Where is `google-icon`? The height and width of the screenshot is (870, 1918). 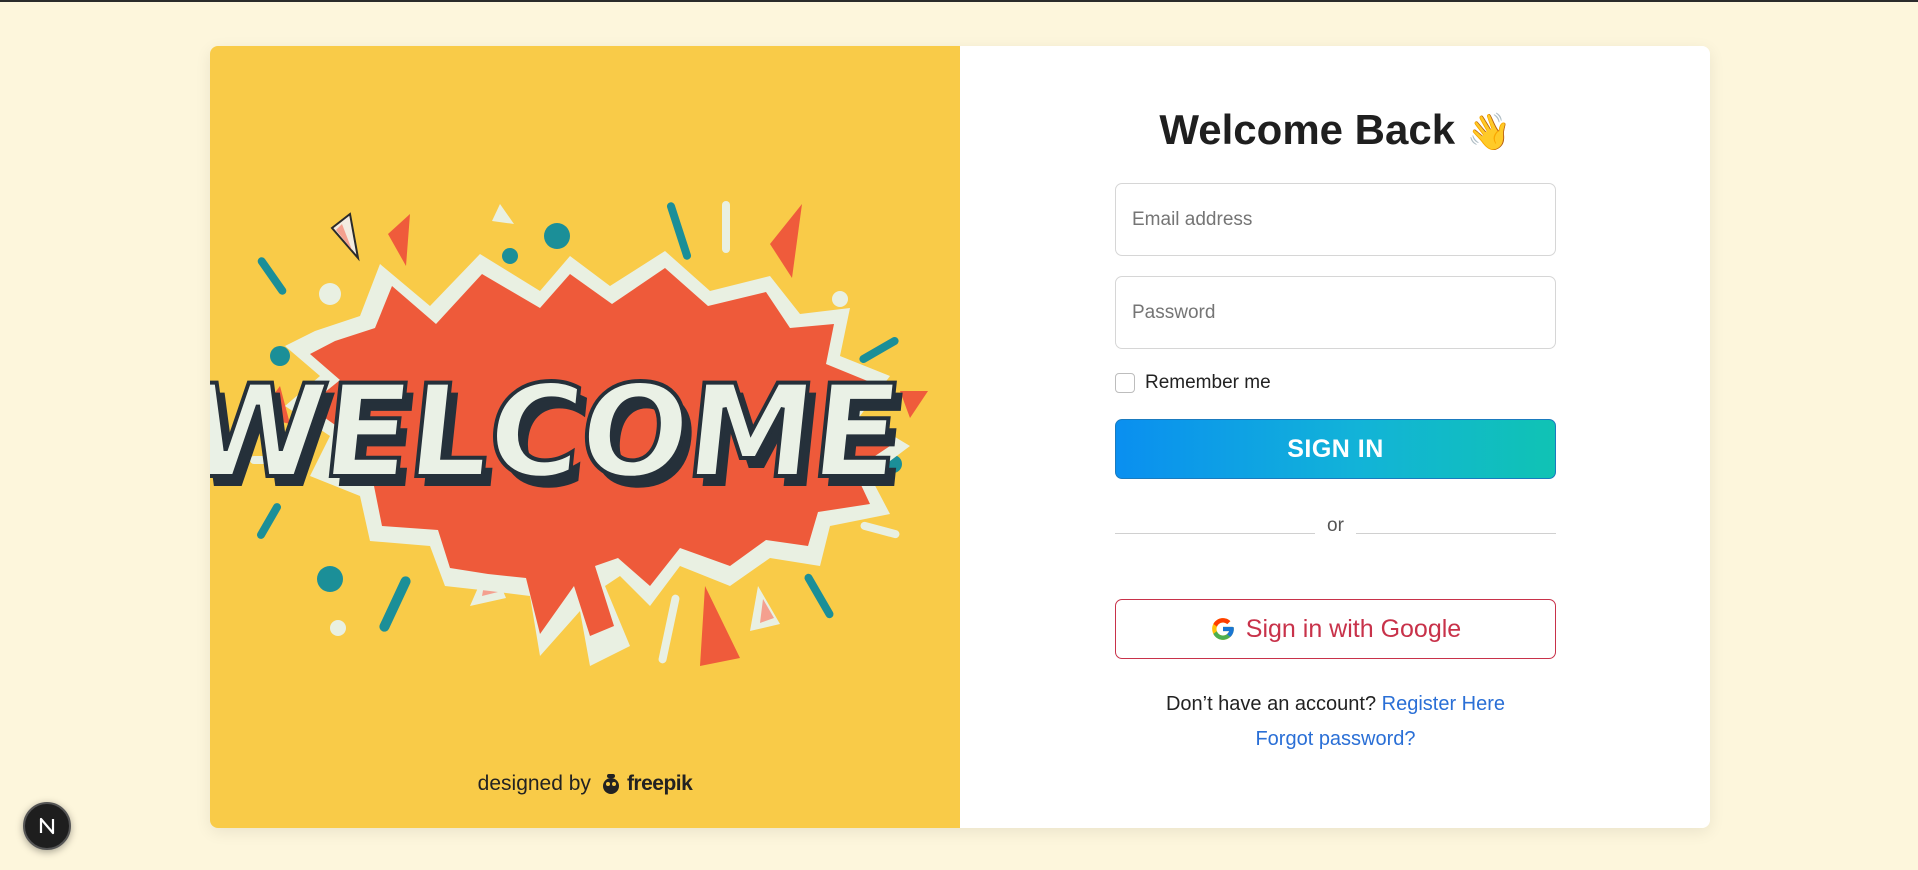
google-icon is located at coordinates (1222, 629).